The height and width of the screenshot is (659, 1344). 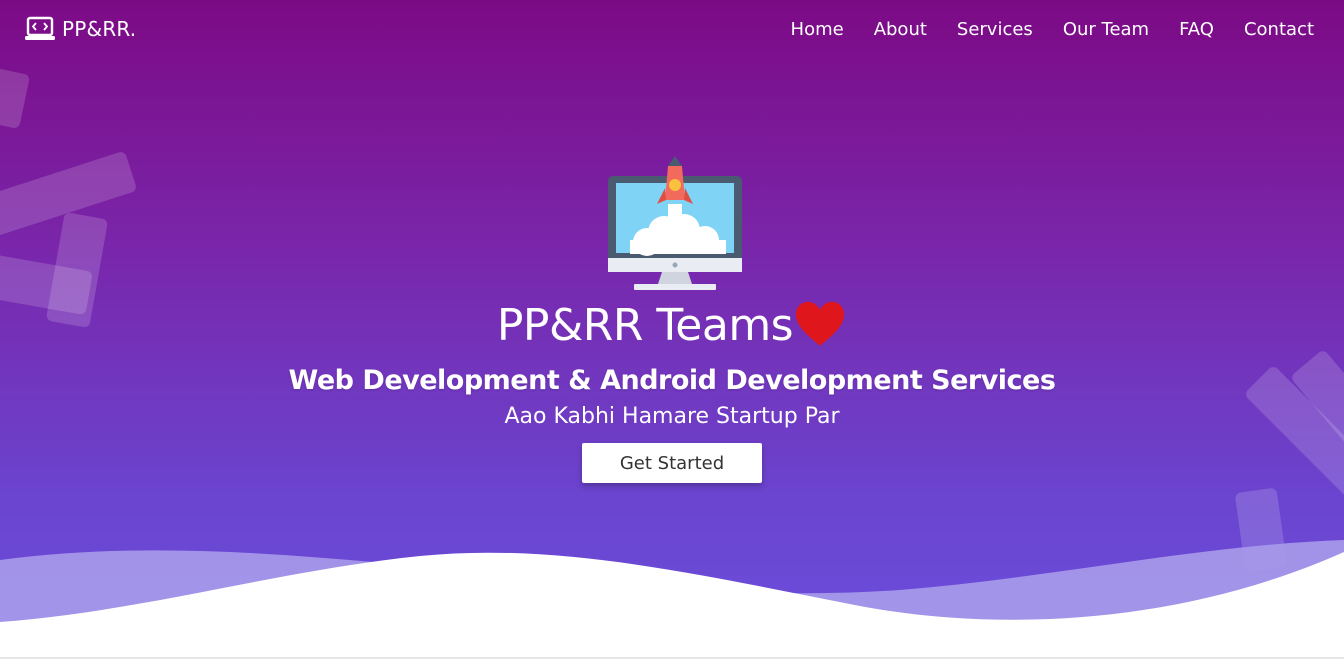 What do you see at coordinates (672, 463) in the screenshot?
I see `get-started-button: Get Started` at bounding box center [672, 463].